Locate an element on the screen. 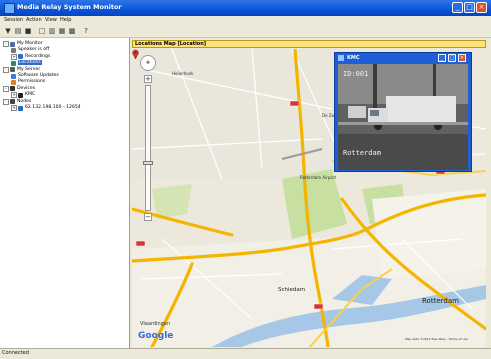 The image size is (491, 359). map-label-schiedam: Schiedam is located at coordinates (292, 290).